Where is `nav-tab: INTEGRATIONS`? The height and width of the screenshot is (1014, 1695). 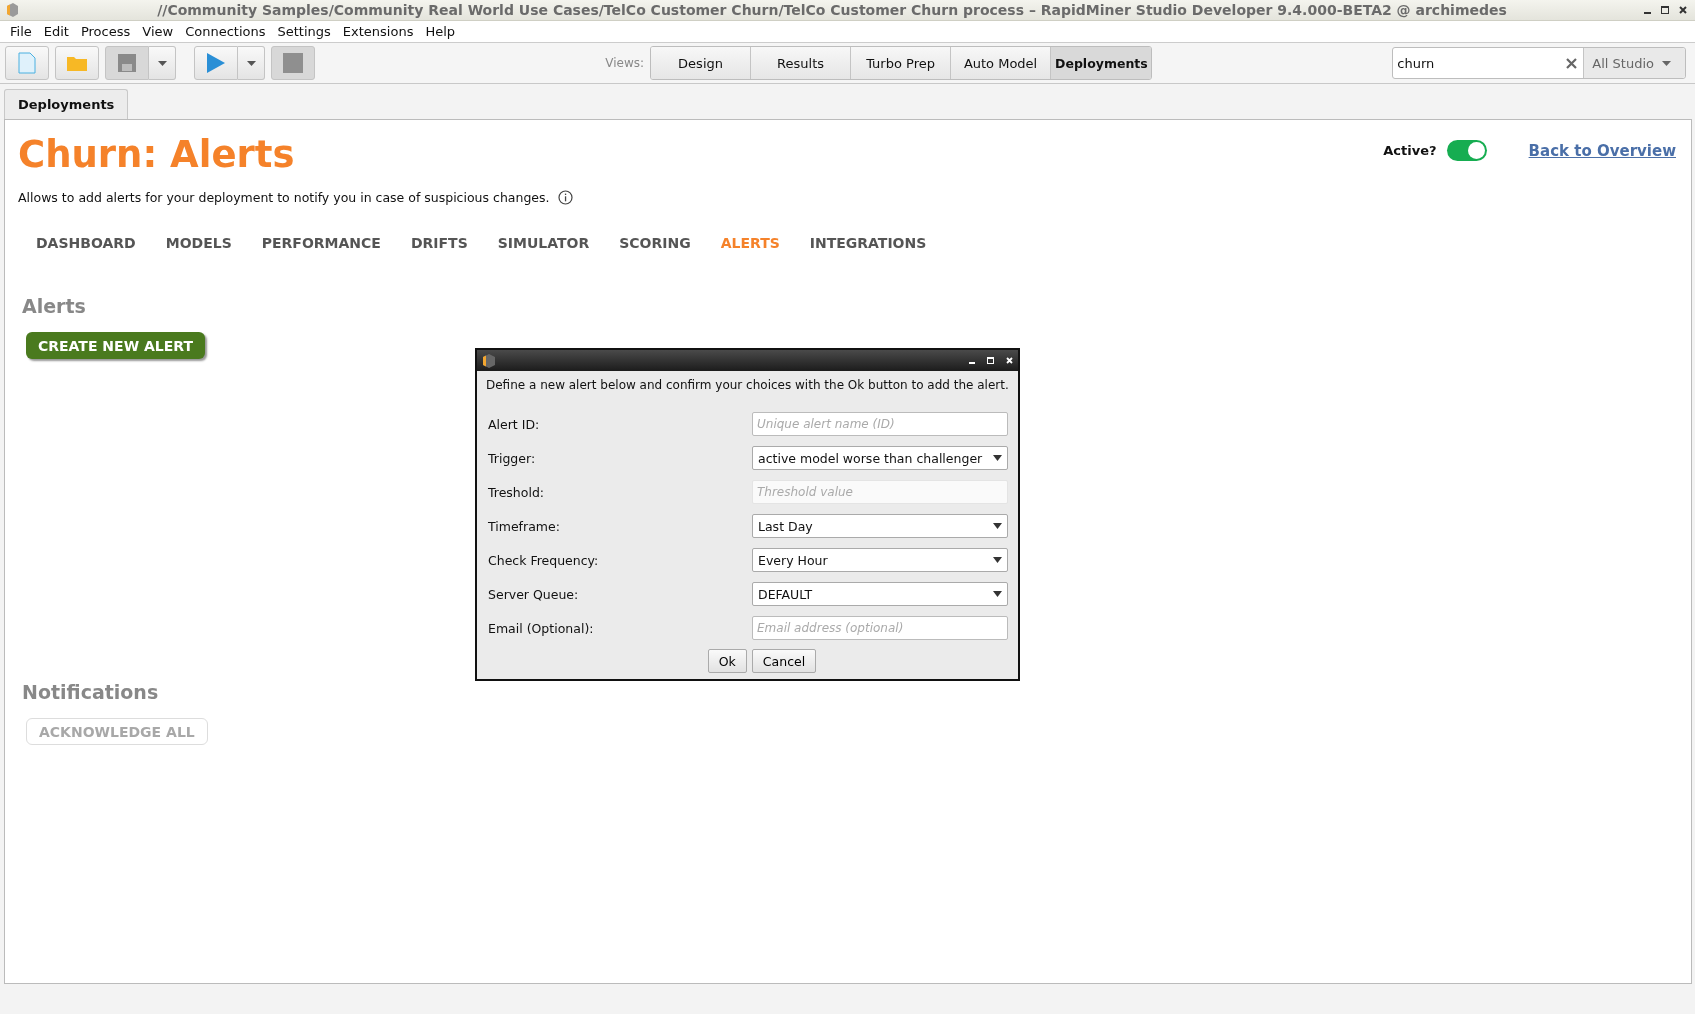 nav-tab: INTEGRATIONS is located at coordinates (868, 243).